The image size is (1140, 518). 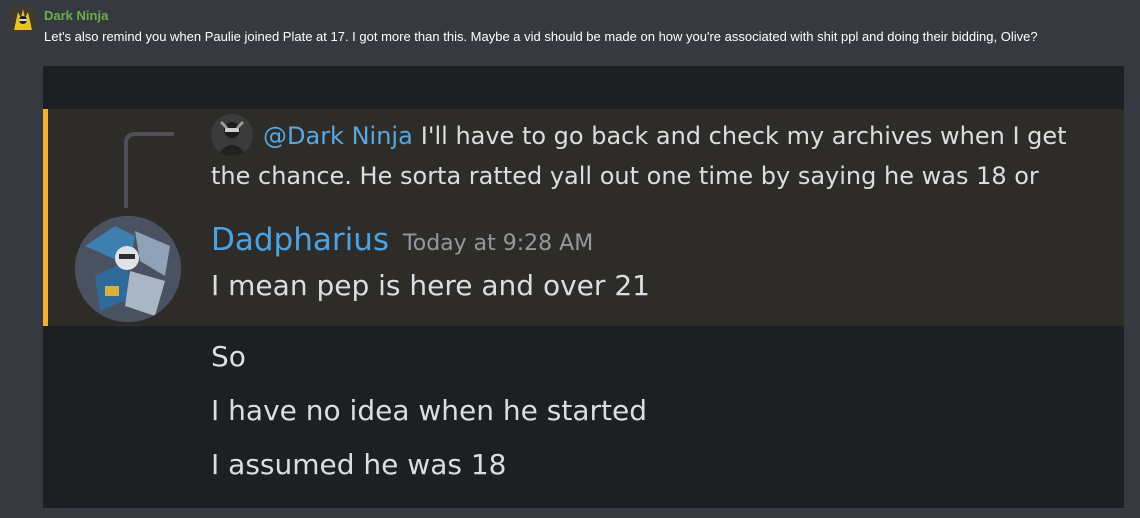 What do you see at coordinates (498, 243) in the screenshot?
I see `message-timestamp: Today at 9:28 AM` at bounding box center [498, 243].